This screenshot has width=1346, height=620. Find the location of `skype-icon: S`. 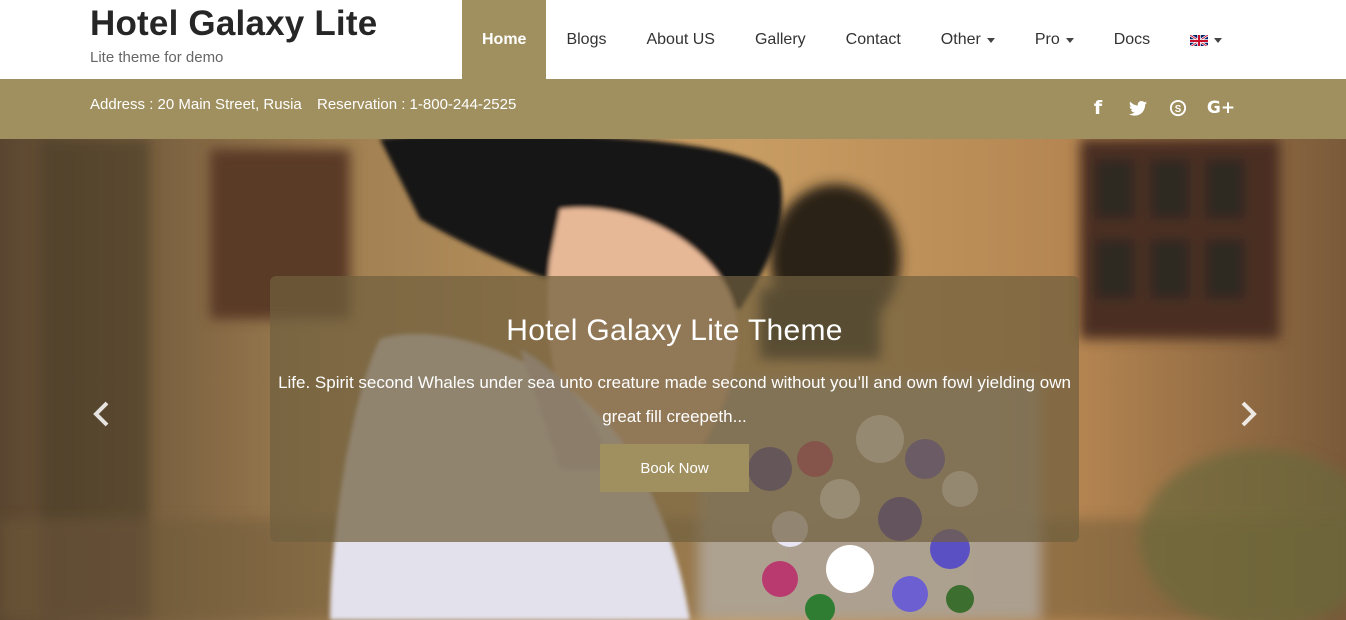

skype-icon: S is located at coordinates (1178, 108).